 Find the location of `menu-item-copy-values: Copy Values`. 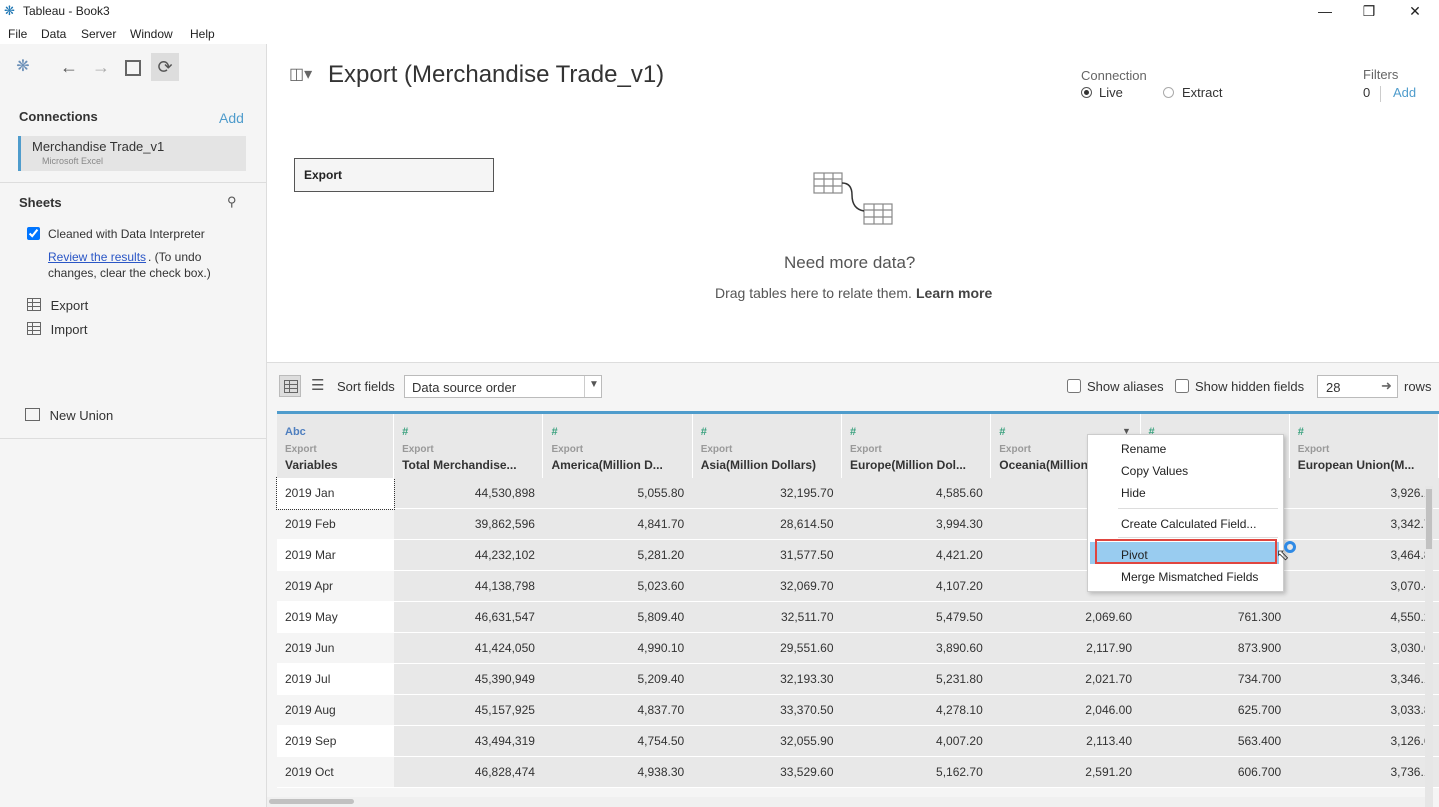

menu-item-copy-values: Copy Values is located at coordinates (1154, 471).